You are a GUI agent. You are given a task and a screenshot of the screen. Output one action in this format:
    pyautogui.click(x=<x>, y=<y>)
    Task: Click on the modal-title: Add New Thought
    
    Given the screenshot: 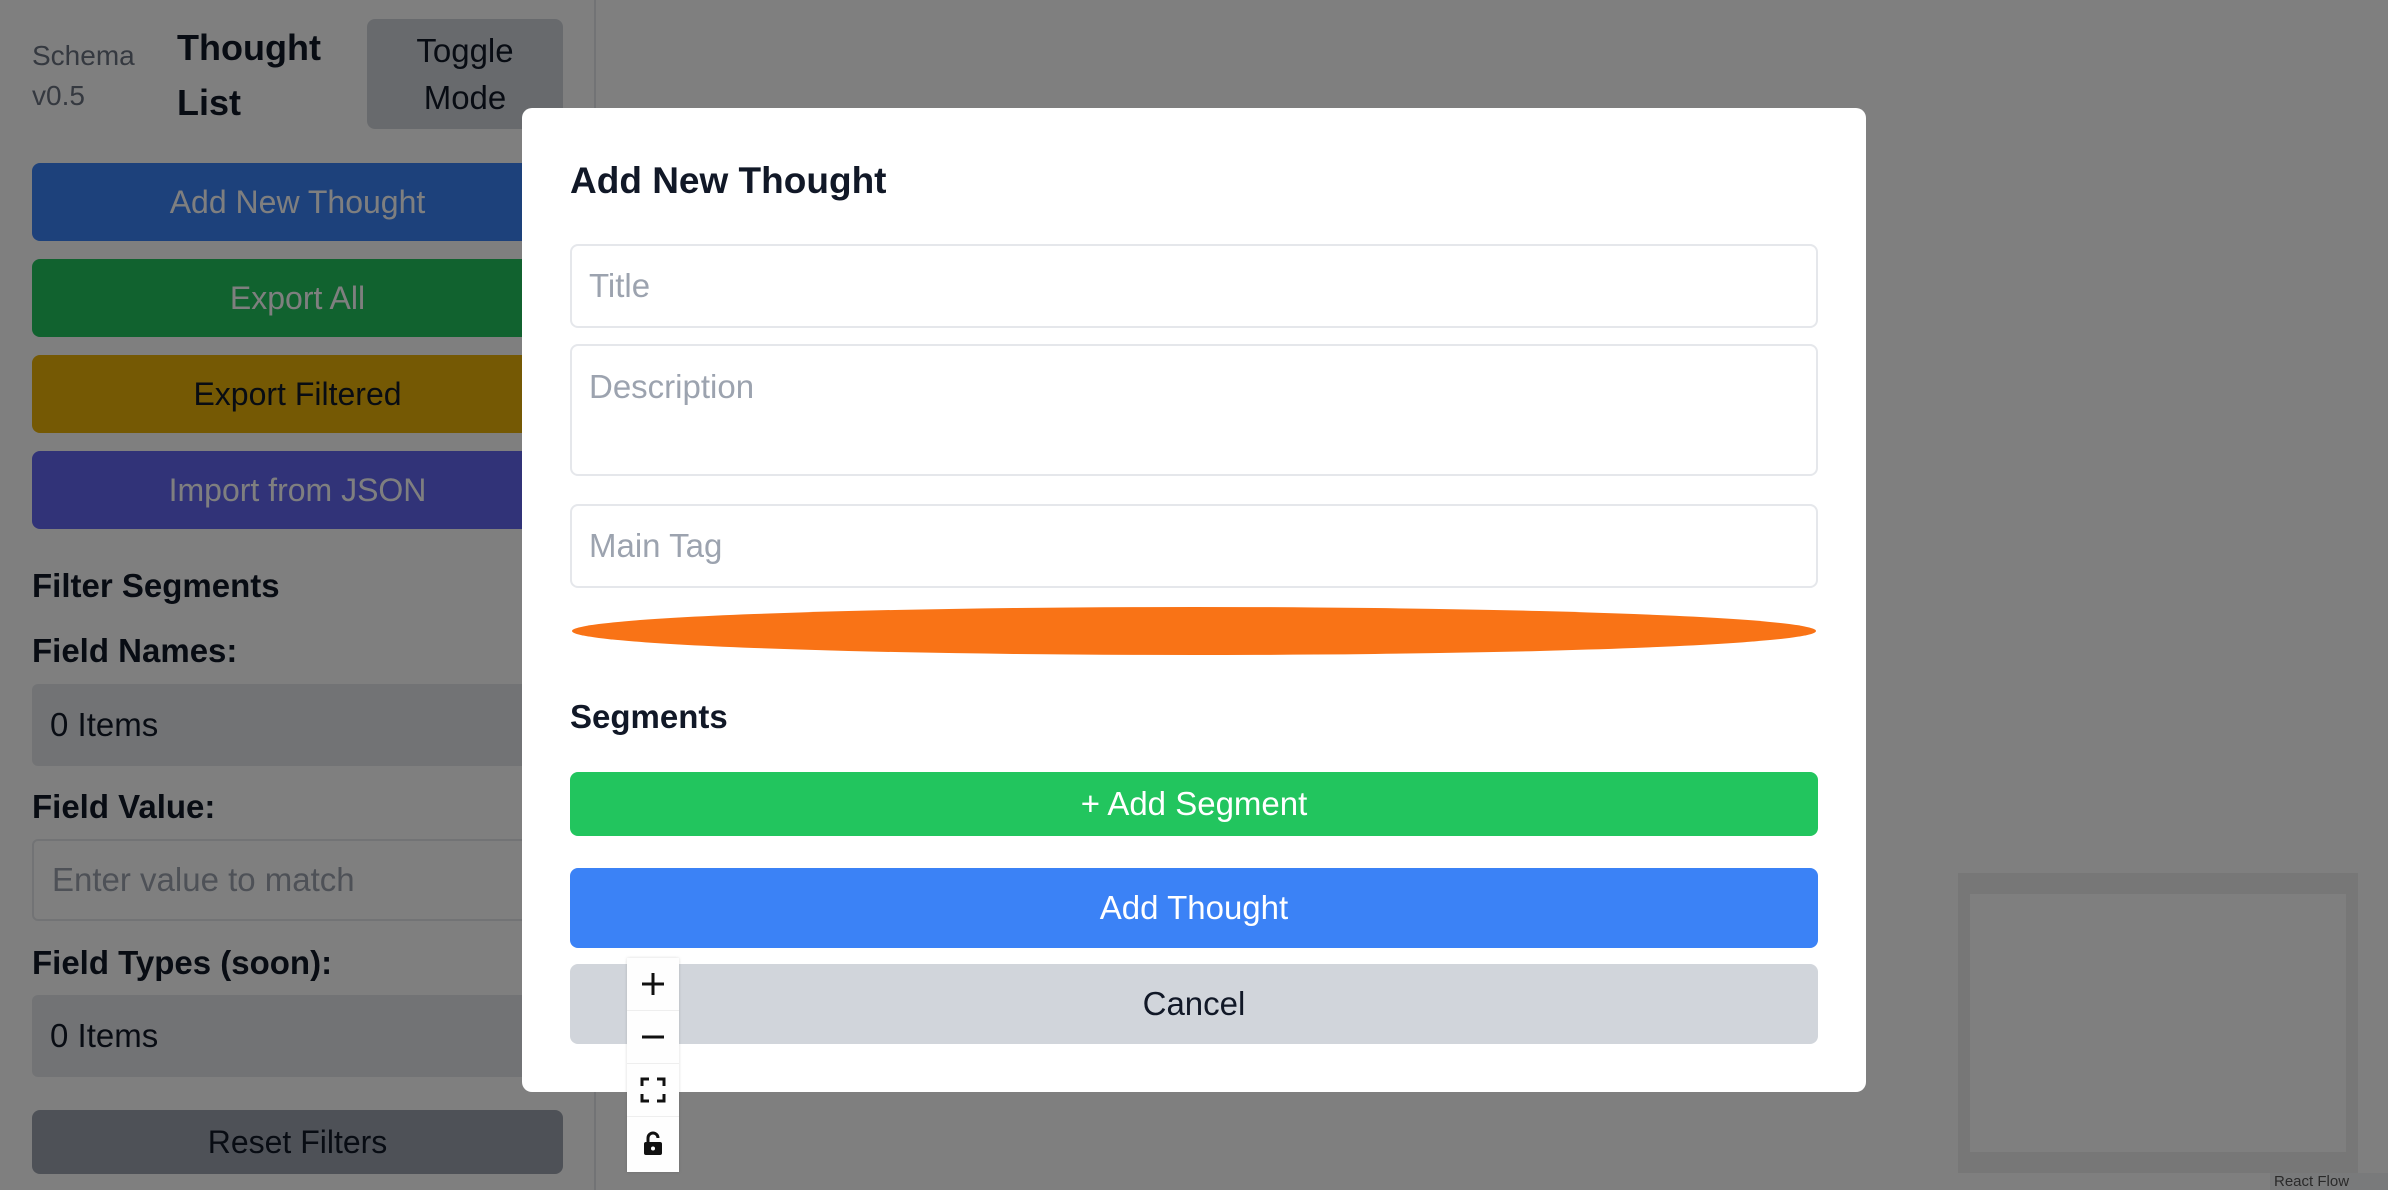 What is the action you would take?
    pyautogui.click(x=728, y=180)
    